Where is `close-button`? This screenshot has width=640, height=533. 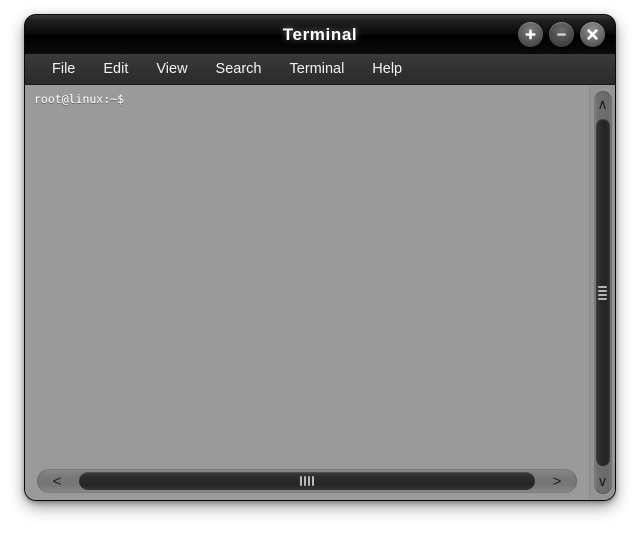 close-button is located at coordinates (592, 34).